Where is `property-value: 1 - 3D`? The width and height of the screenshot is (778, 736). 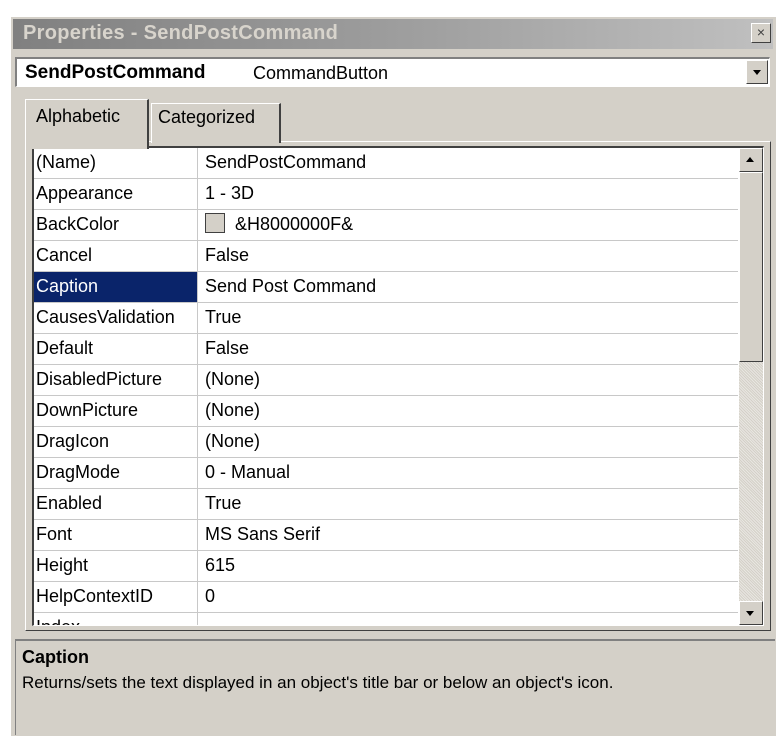 property-value: 1 - 3D is located at coordinates (468, 194).